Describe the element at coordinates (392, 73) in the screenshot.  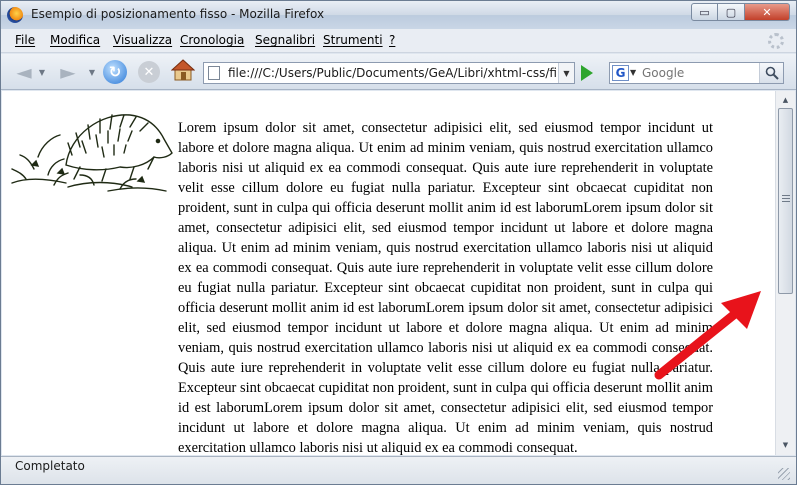
I see `url-input` at that location.